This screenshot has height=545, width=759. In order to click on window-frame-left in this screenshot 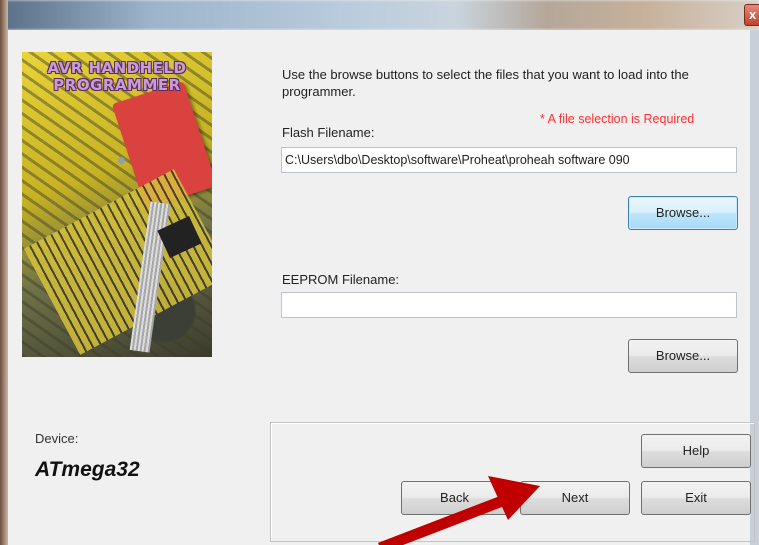, I will do `click(4, 272)`.